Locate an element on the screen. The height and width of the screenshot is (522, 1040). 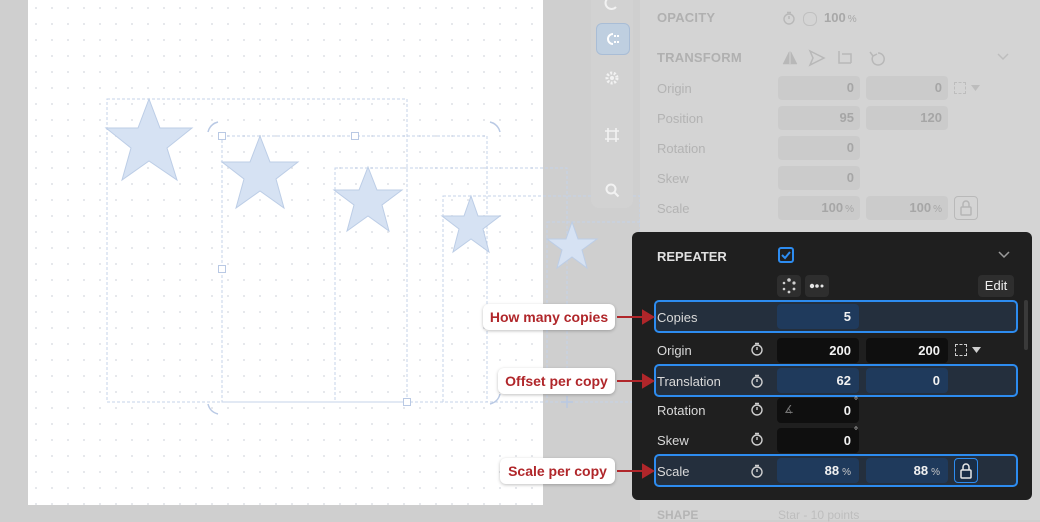
rotation-unit: ° is located at coordinates (856, 401).